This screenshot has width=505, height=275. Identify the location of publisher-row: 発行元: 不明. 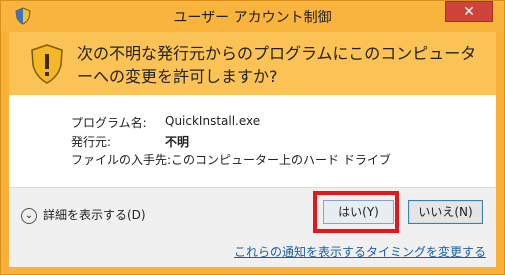
(130, 141).